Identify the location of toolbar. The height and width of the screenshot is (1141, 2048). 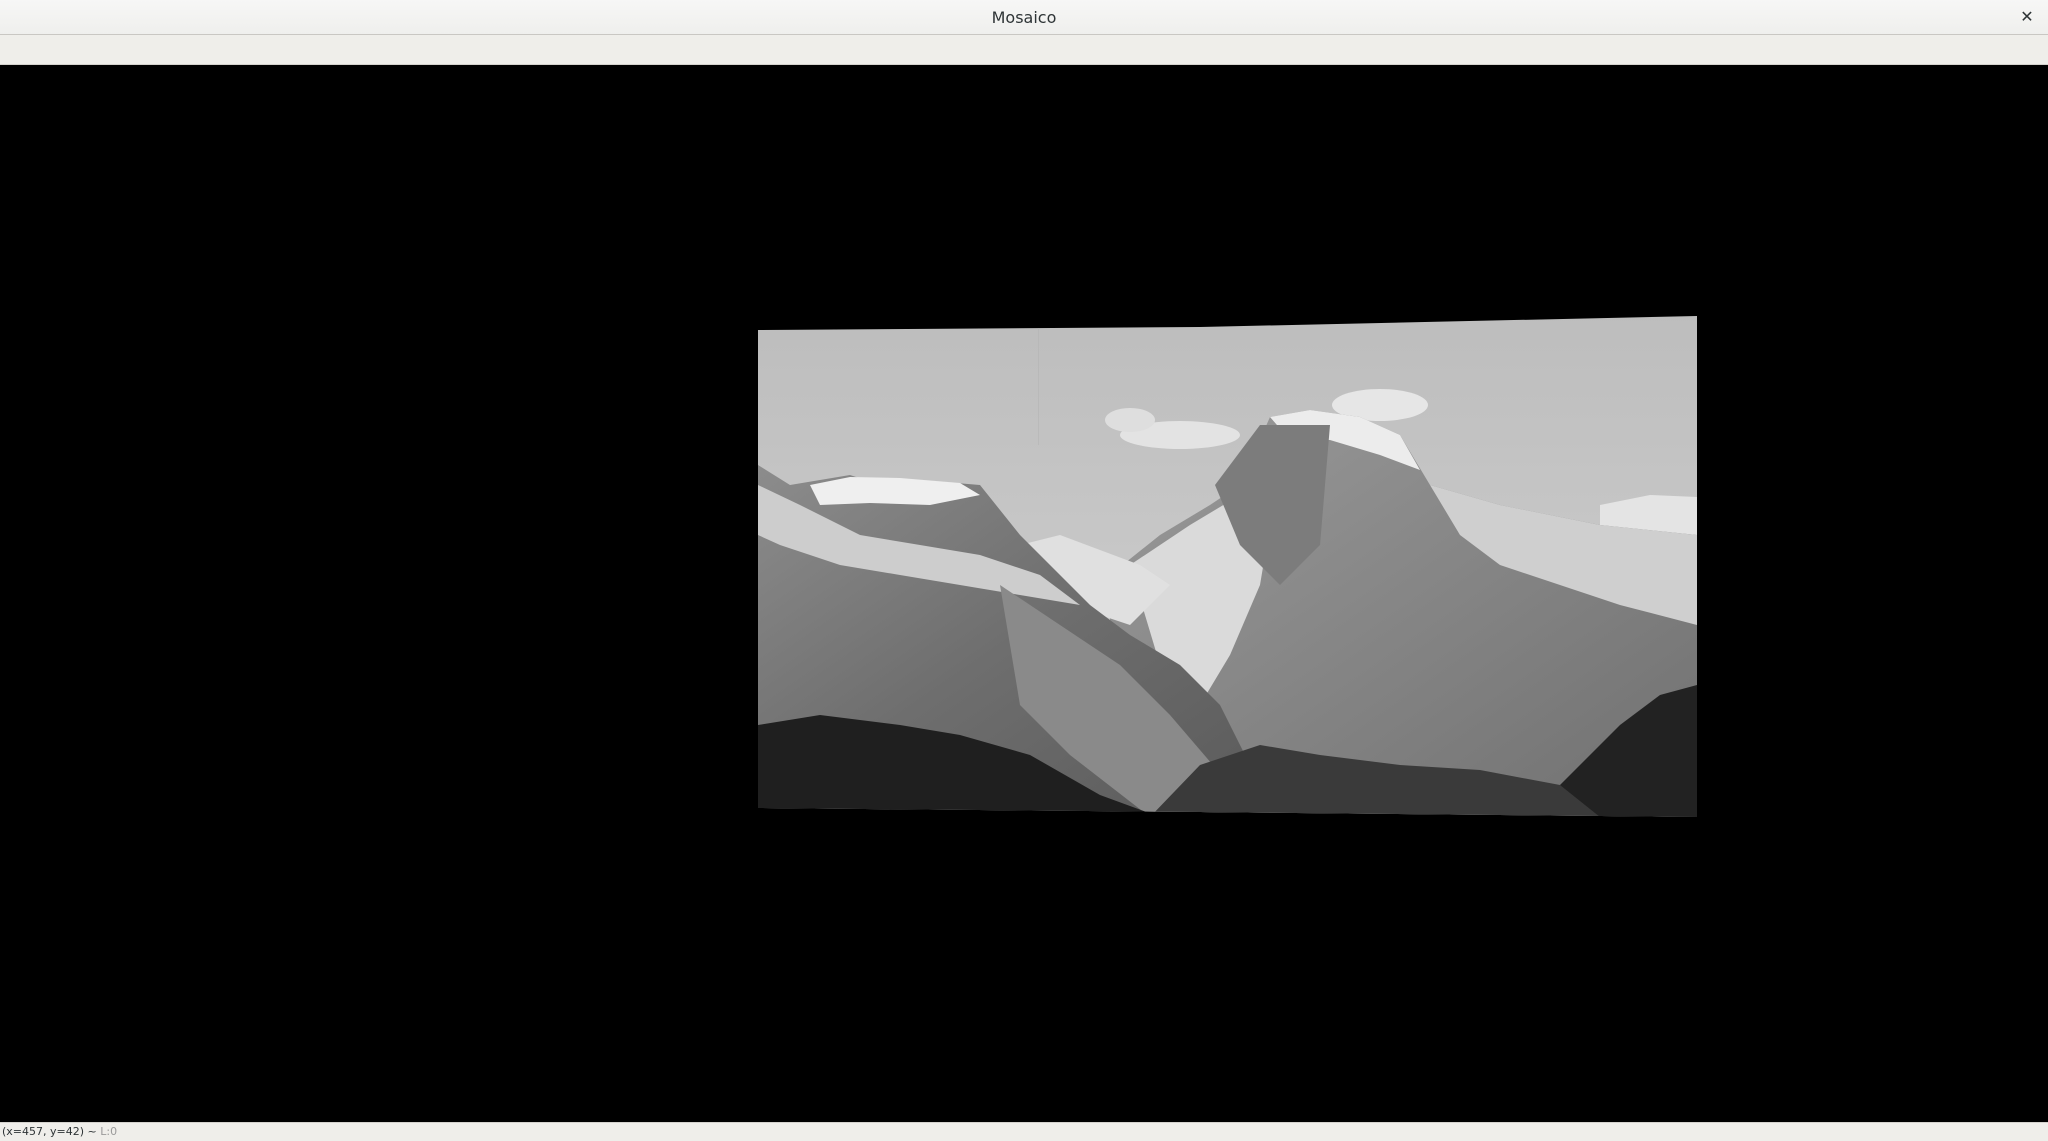
(1024, 50).